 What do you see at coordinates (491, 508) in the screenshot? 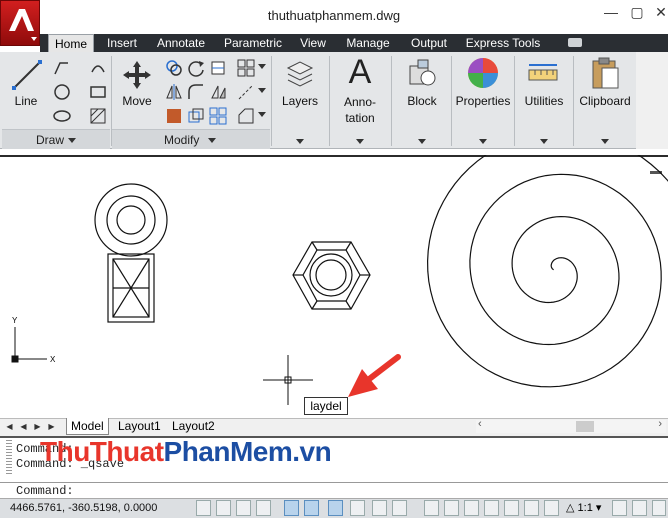
I see `pan-icon` at bounding box center [491, 508].